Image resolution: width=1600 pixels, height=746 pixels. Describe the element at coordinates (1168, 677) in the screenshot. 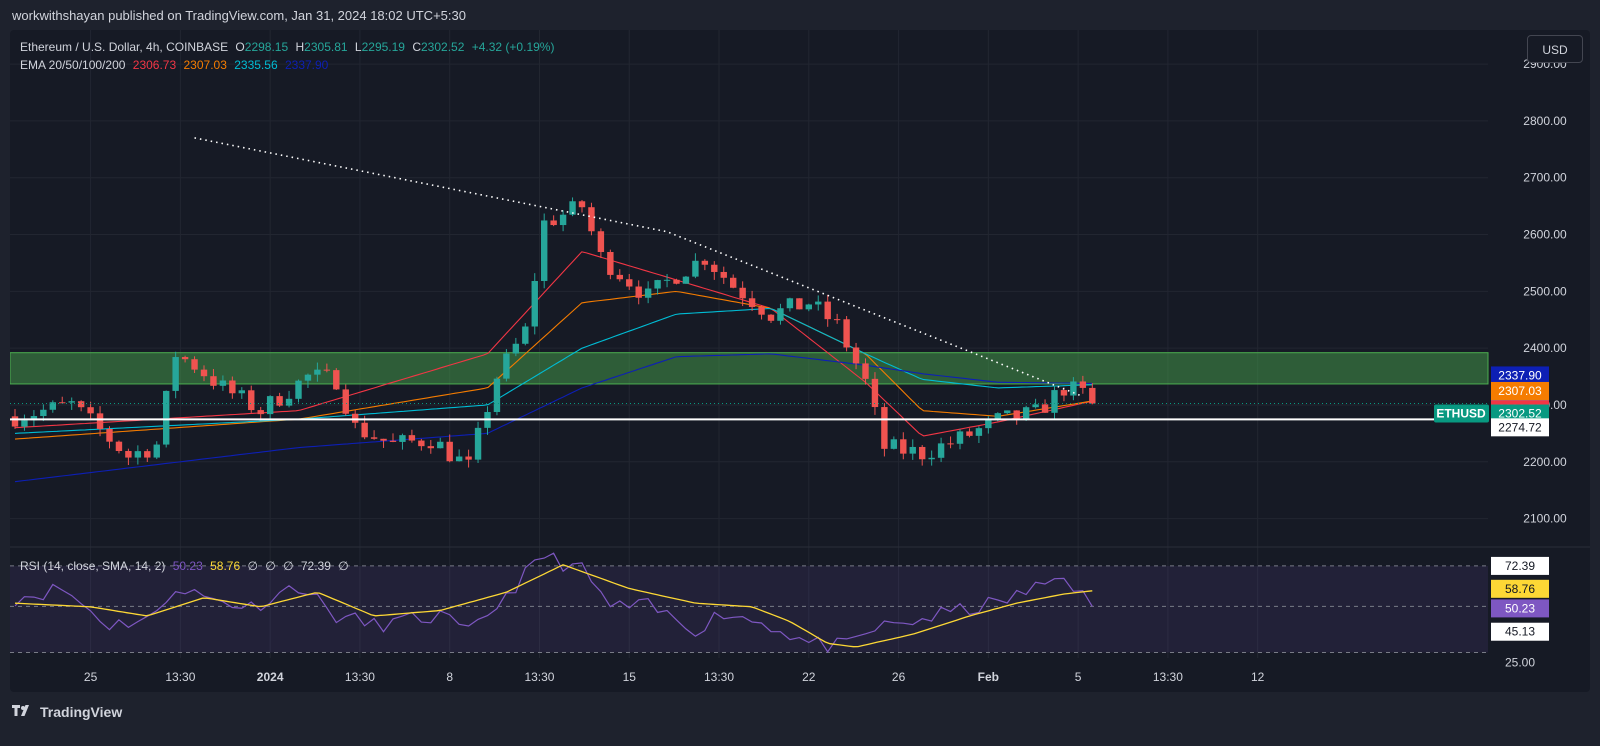

I see `time-axis-tick: 13:30` at that location.